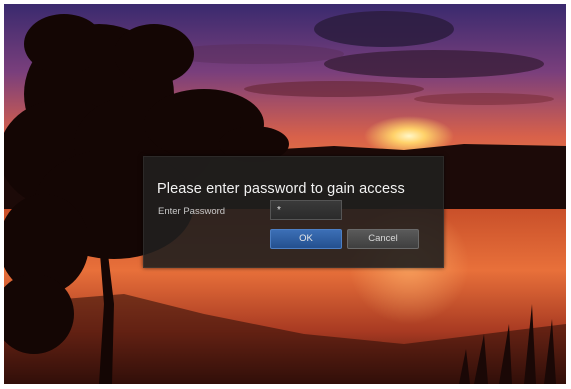 Image resolution: width=571 pixels, height=389 pixels. I want to click on ok-button: OK, so click(306, 239).